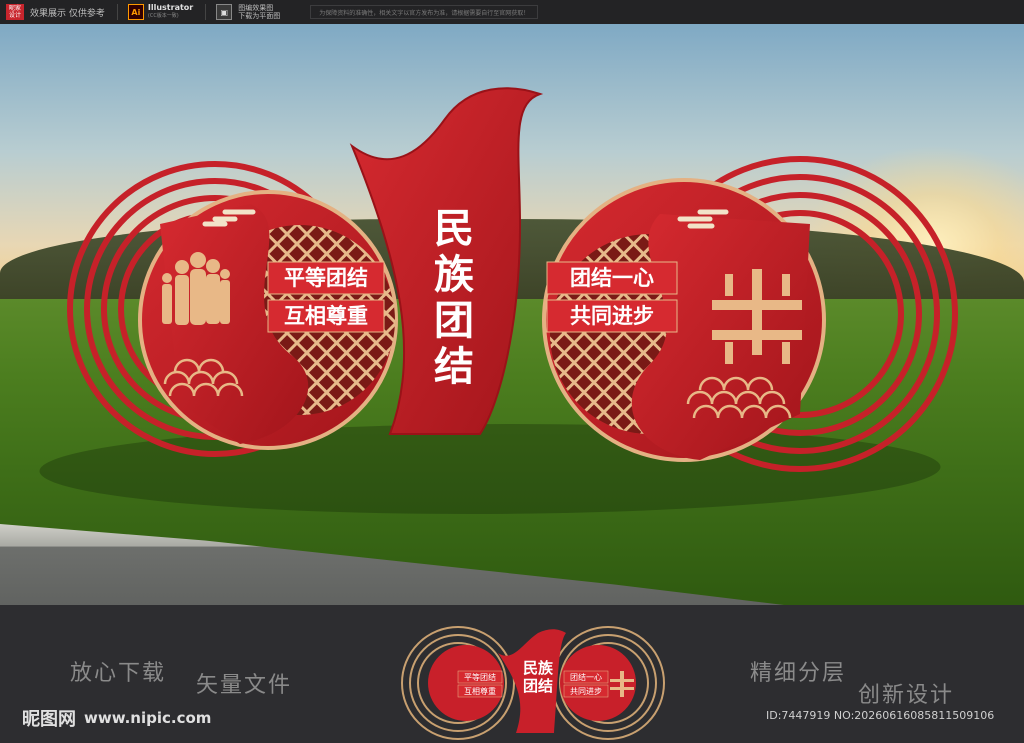  Describe the element at coordinates (170, 7) in the screenshot. I see `app-name: Illustrator` at that location.